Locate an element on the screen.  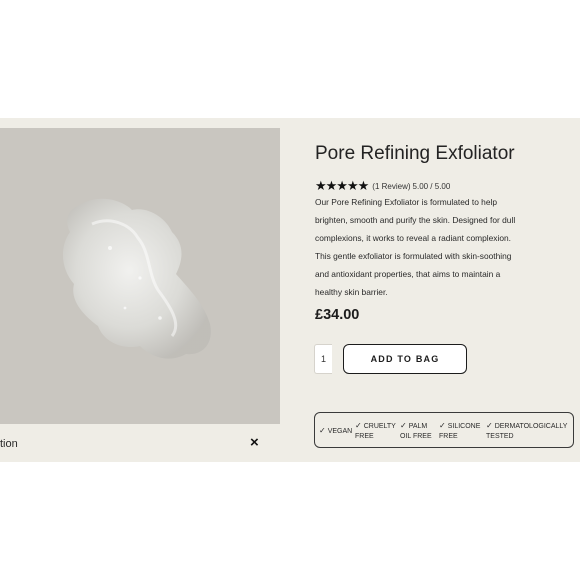
badge-label: PALM is located at coordinates (418, 426).